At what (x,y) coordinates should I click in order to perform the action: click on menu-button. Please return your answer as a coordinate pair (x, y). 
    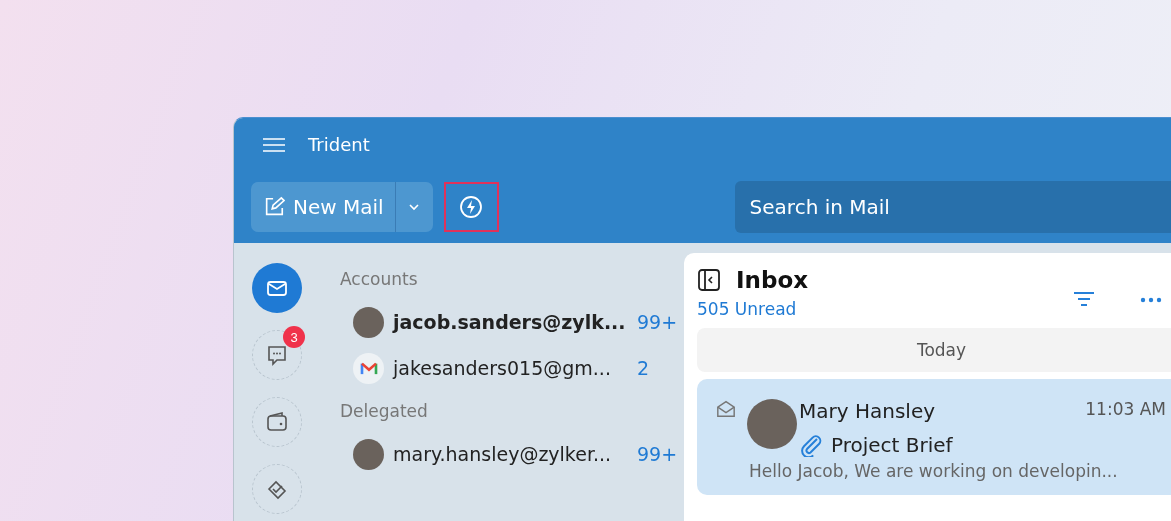
    Looking at the image, I should click on (274, 144).